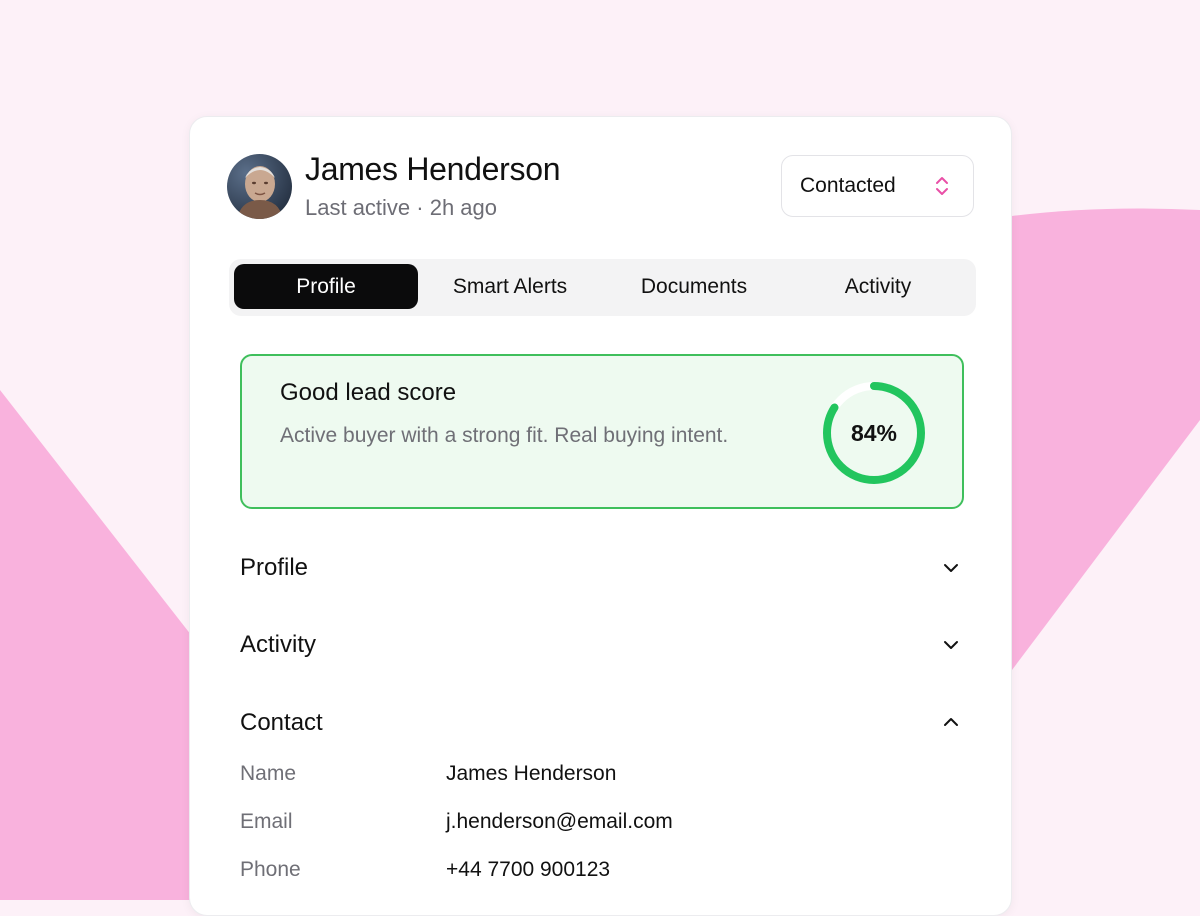  I want to click on contact-email-label: Email, so click(266, 821).